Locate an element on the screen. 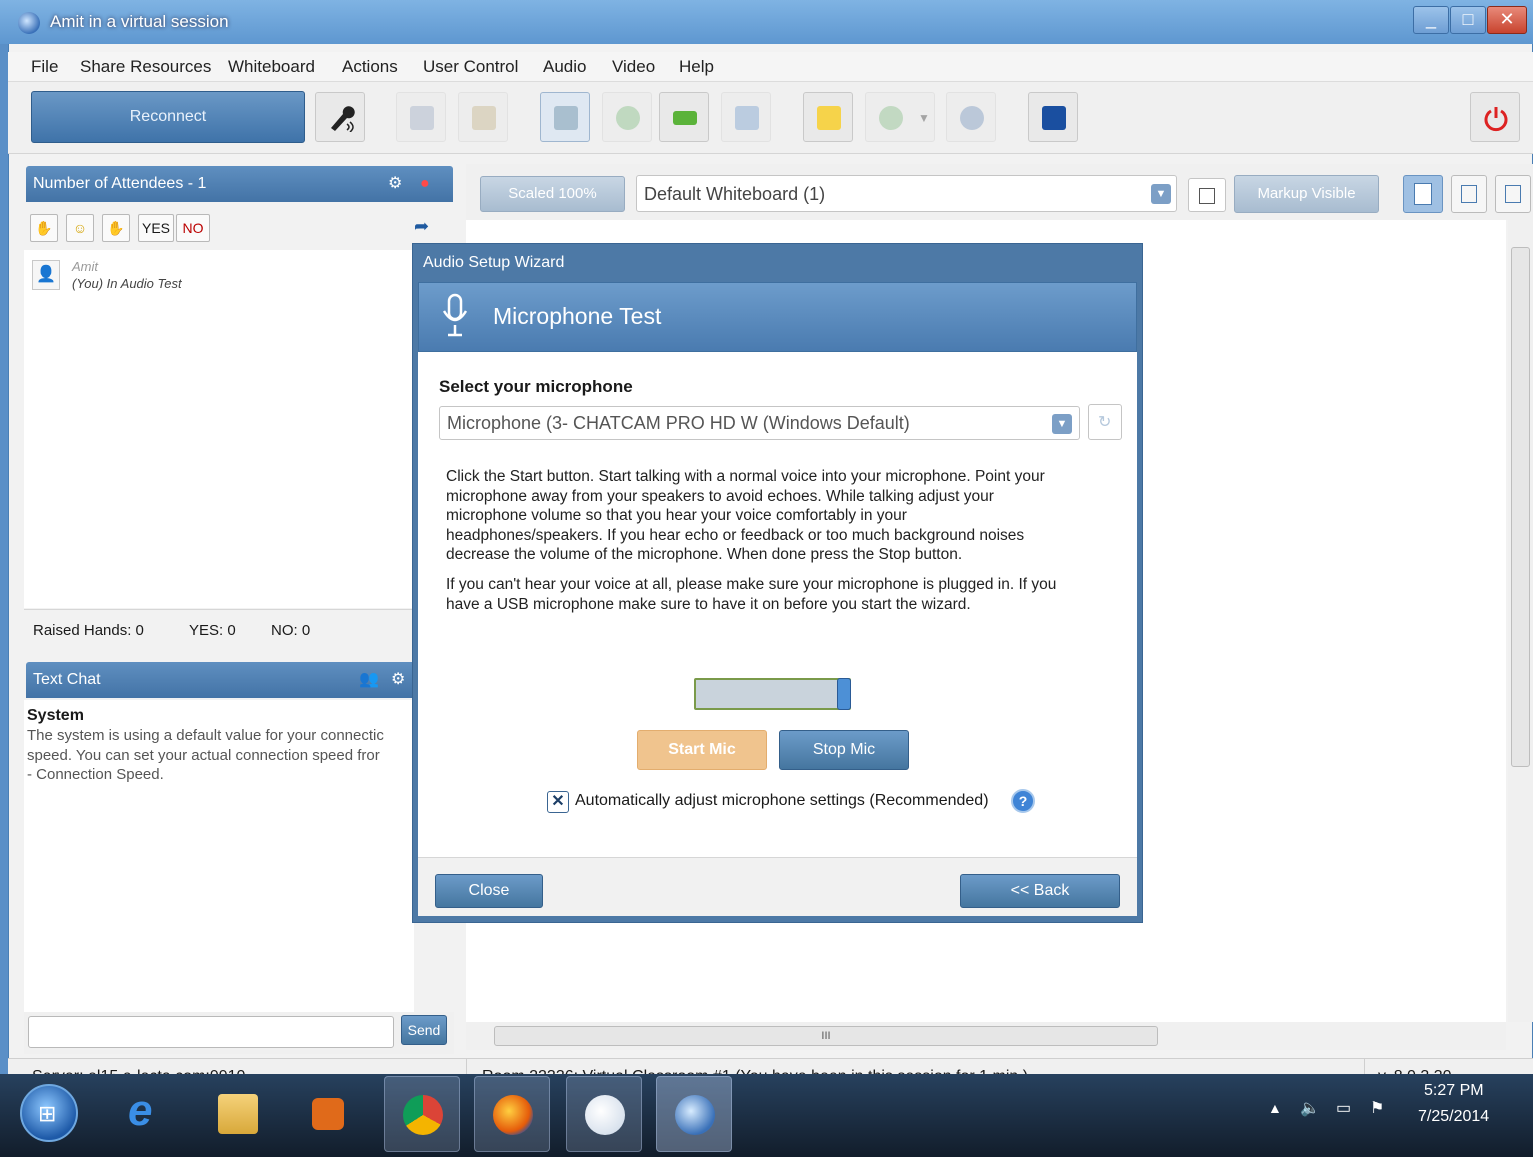 This screenshot has height=1157, width=1533. ie-icon: e is located at coordinates (140, 1110).